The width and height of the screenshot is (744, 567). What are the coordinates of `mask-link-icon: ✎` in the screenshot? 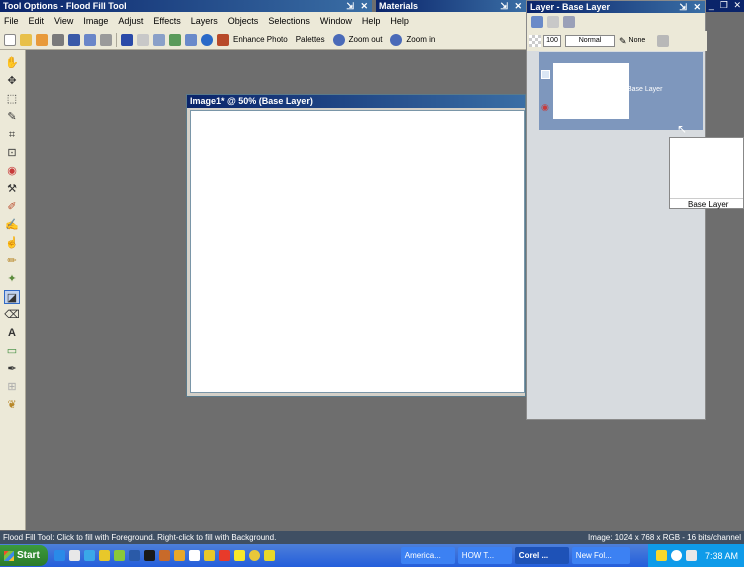 It's located at (623, 41).